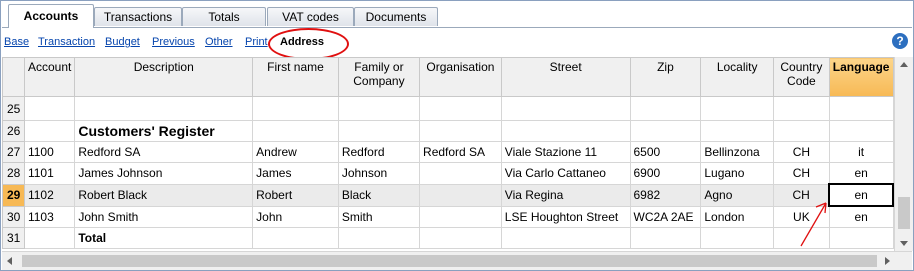  I want to click on column-header-family-company: Family or Company, so click(379, 77).